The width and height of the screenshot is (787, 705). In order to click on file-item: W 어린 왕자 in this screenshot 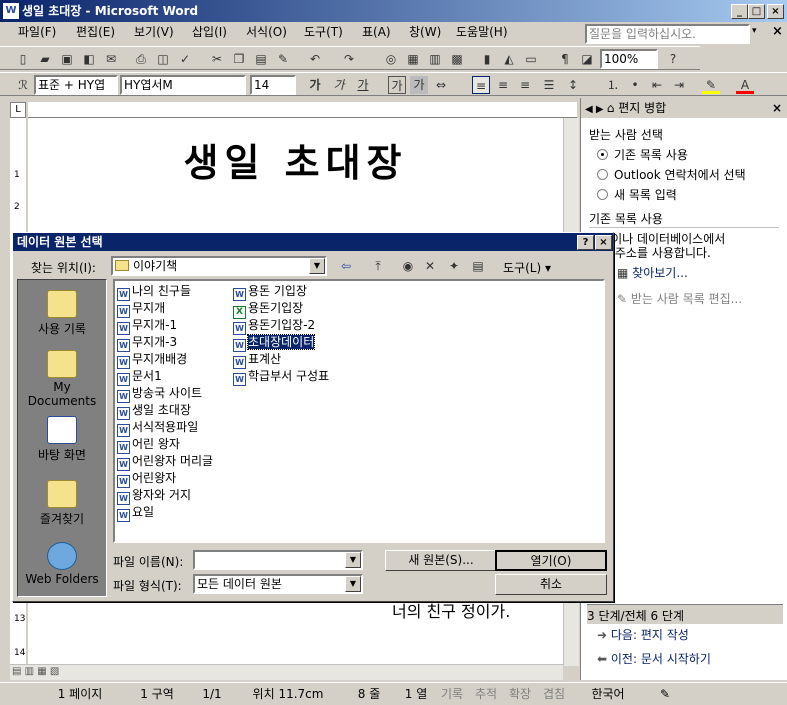, I will do `click(165, 445)`.